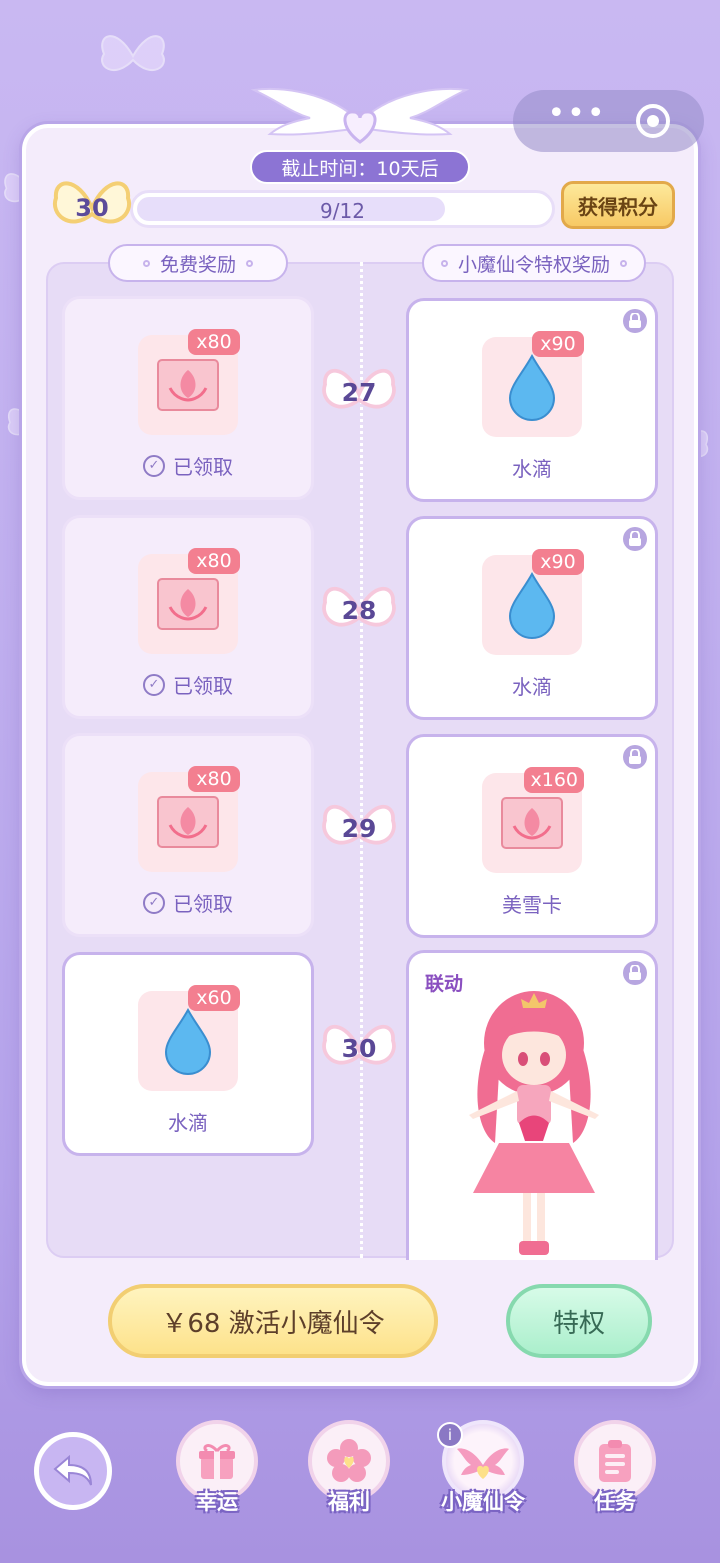 This screenshot has width=720, height=1563. Describe the element at coordinates (608, 121) in the screenshot. I see `mini-program-capsule: •••` at that location.